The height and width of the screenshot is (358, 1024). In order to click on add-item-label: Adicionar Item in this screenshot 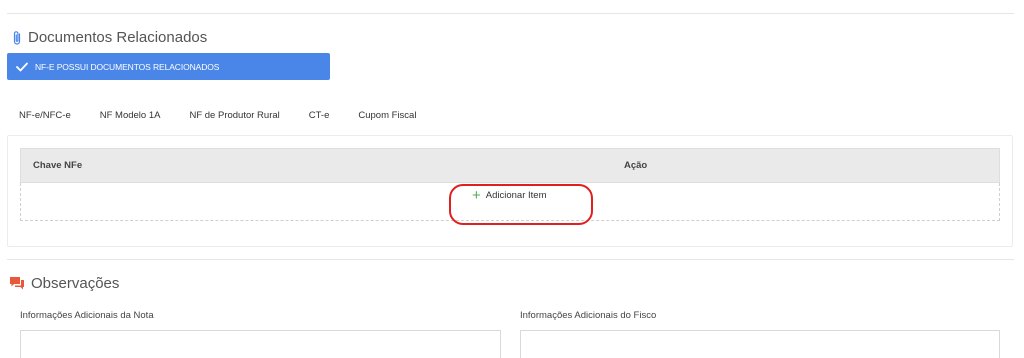, I will do `click(516, 195)`.